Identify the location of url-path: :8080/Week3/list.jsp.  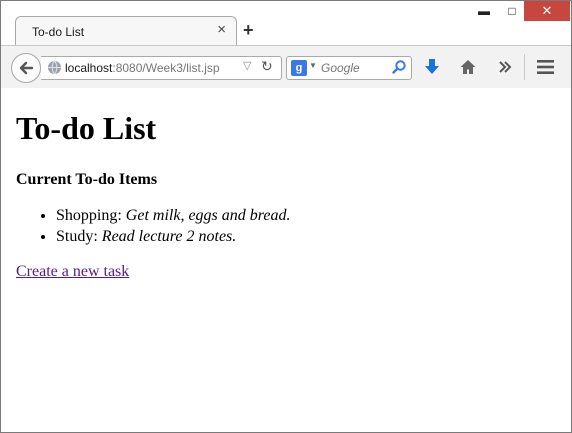
(166, 68).